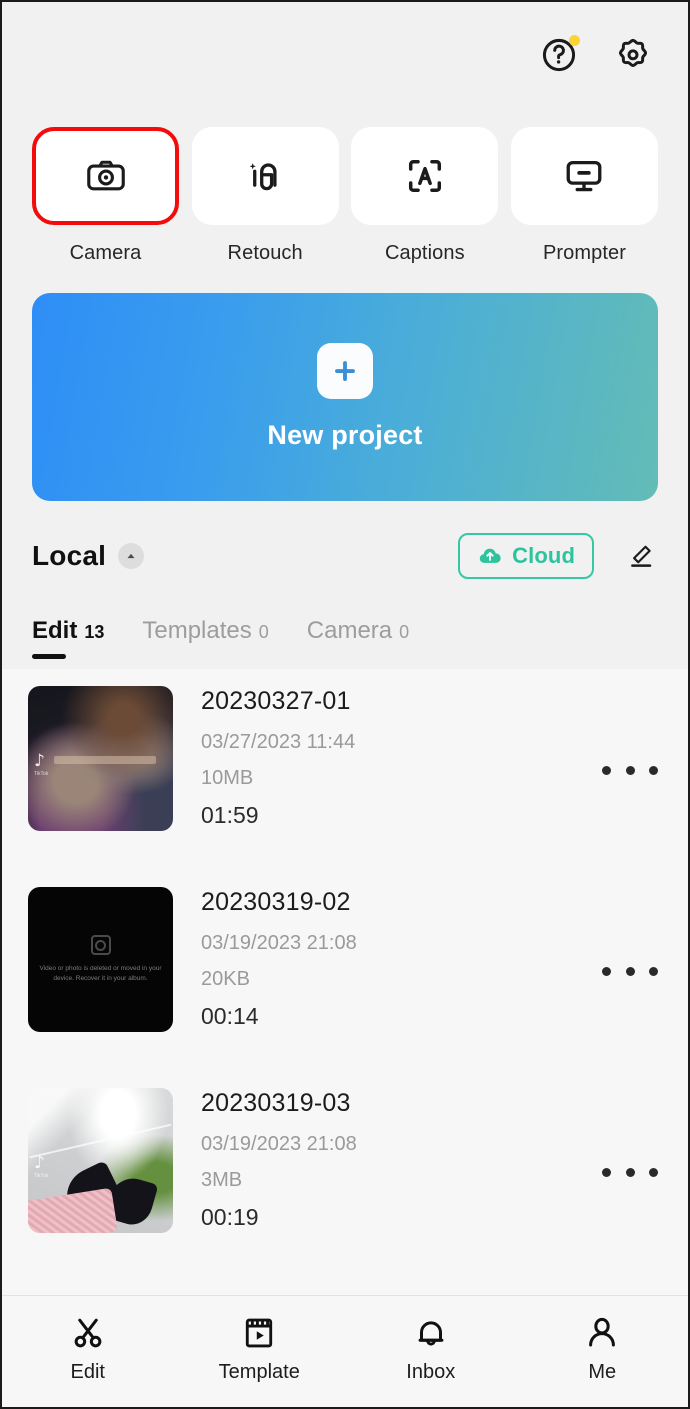  I want to click on pencil-icon, so click(641, 556).